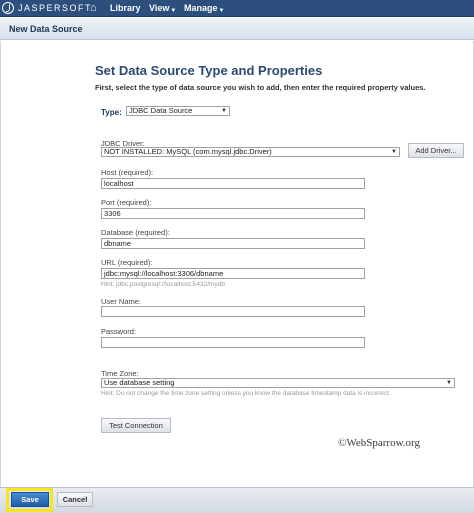 This screenshot has height=513, width=474. Describe the element at coordinates (126, 202) in the screenshot. I see `port-label: Port (required):` at that location.